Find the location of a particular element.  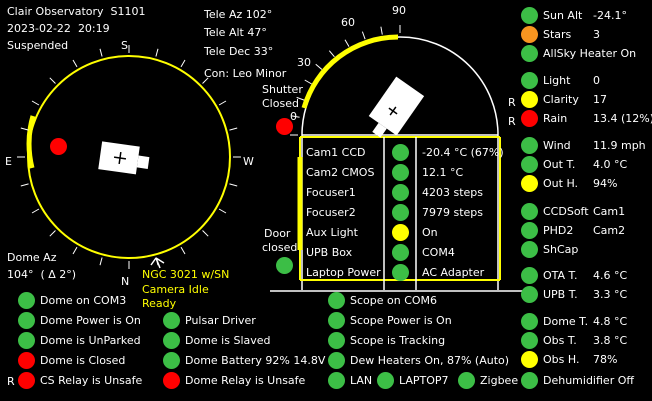

weather-label: Dome T. is located at coordinates (566, 321).